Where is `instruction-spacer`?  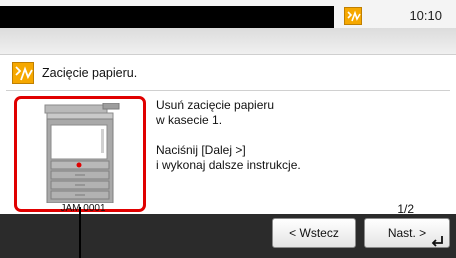 instruction-spacer is located at coordinates (228, 135).